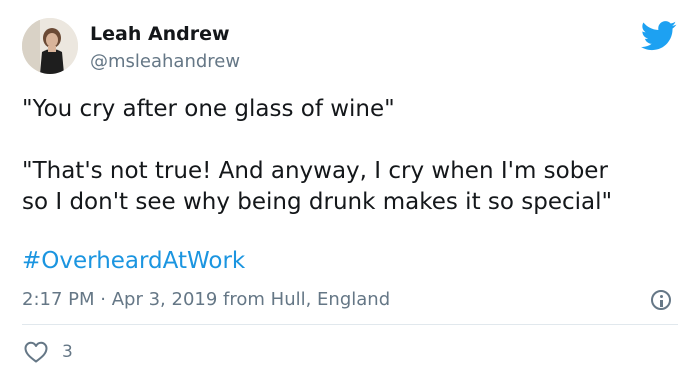 This screenshot has height=381, width=700. What do you see at coordinates (160, 34) in the screenshot?
I see `author-name: Leah Andrew` at bounding box center [160, 34].